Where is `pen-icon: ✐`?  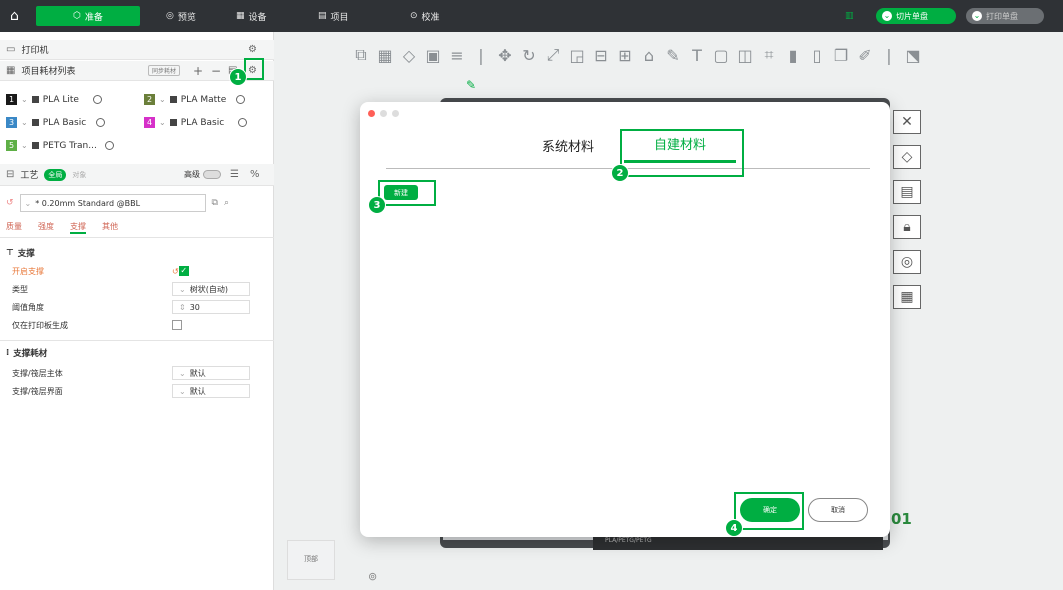
pen-icon: ✐ is located at coordinates (865, 55).